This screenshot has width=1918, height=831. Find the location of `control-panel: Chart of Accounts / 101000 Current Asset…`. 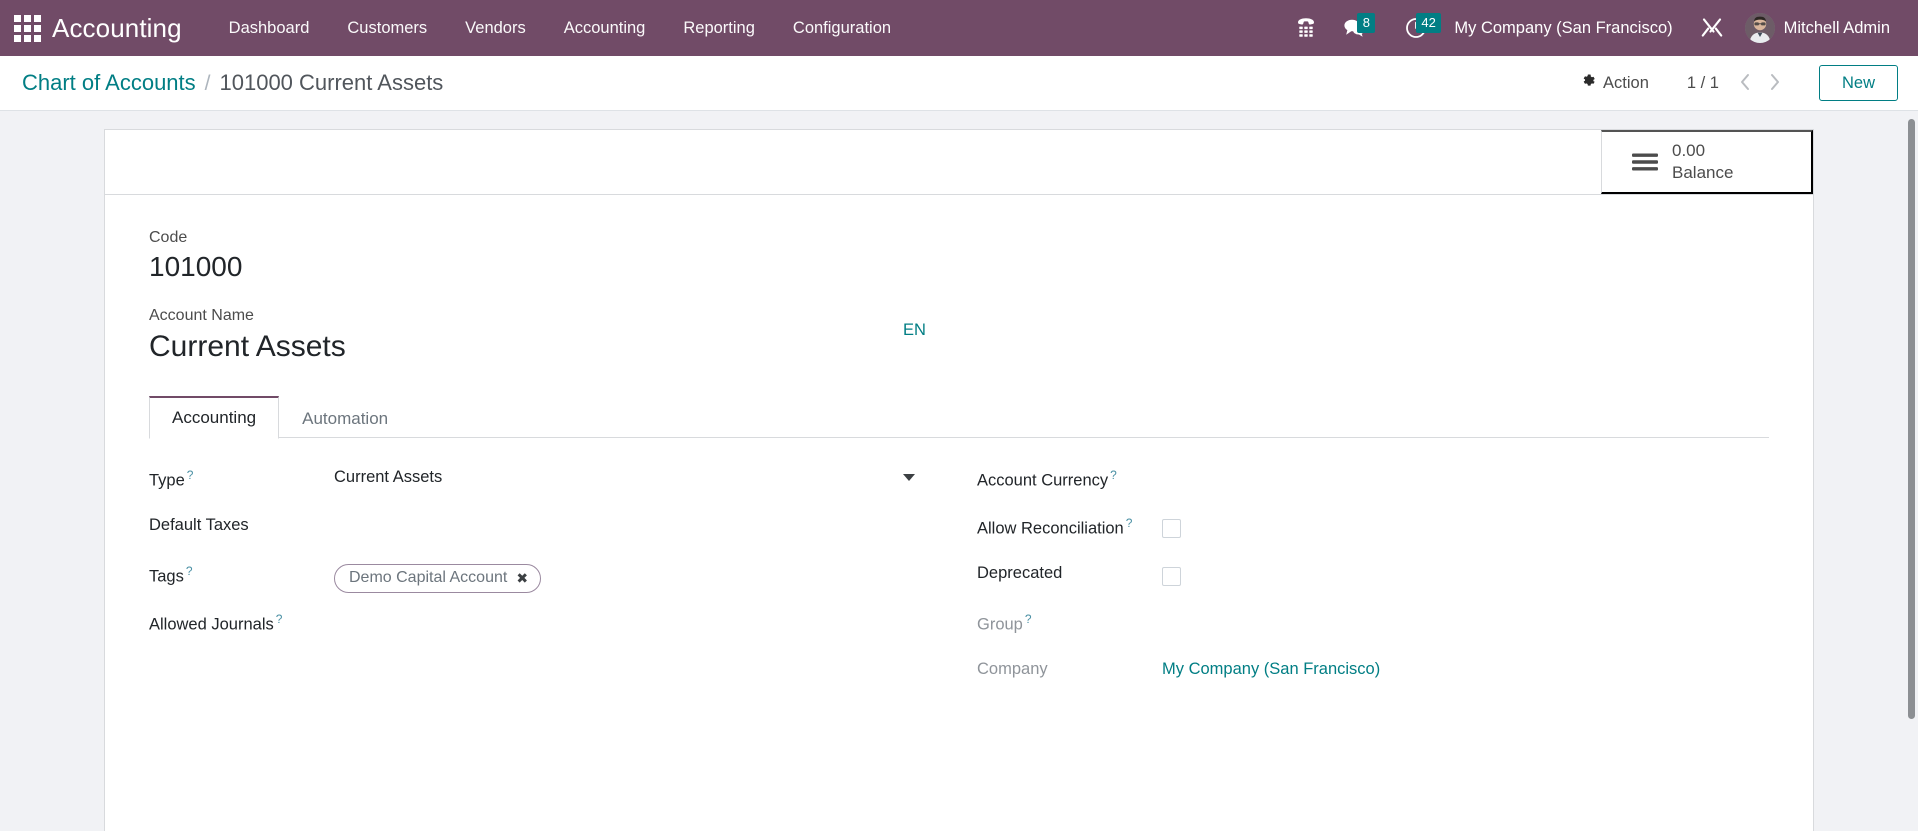

control-panel: Chart of Accounts / 101000 Current Asset… is located at coordinates (959, 83).